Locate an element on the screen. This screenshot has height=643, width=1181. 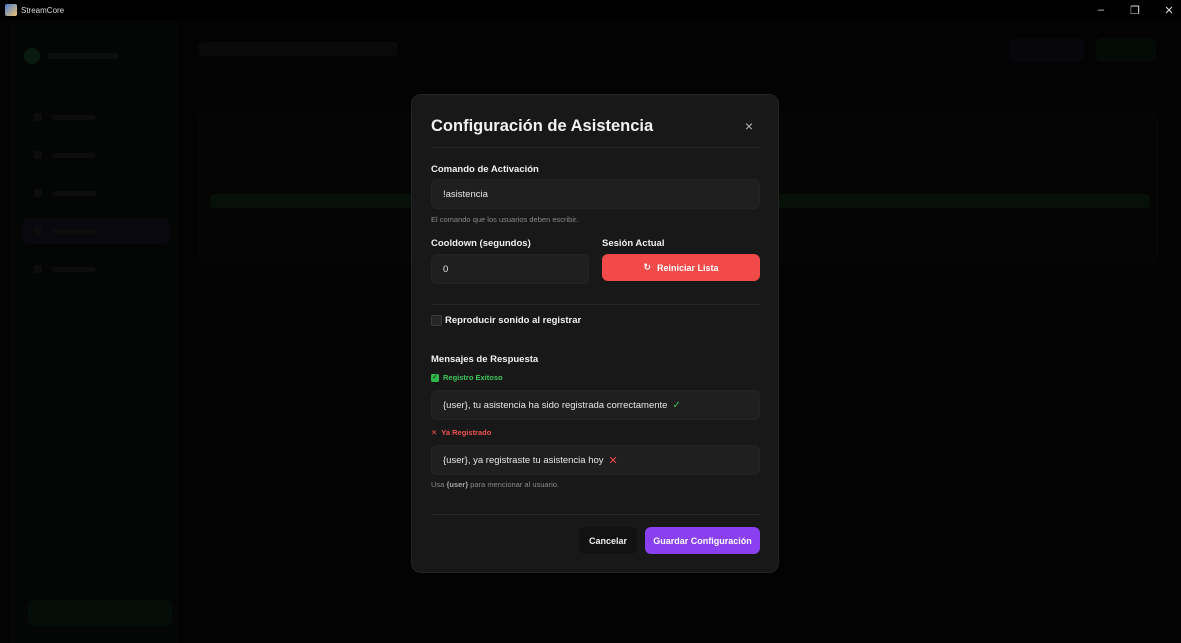
check-mark-icon: ✓ is located at coordinates (676, 405).